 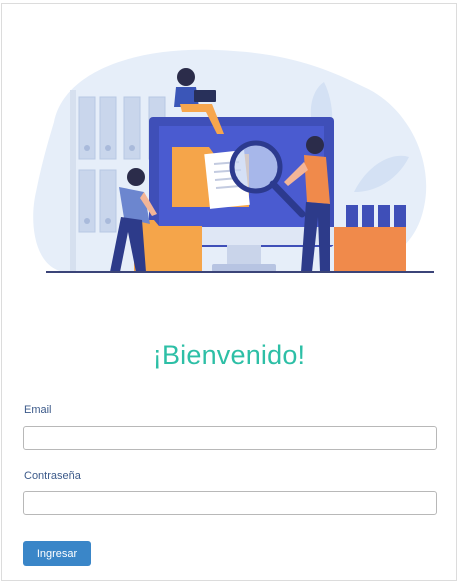 I want to click on email-label: Email, so click(x=38, y=410).